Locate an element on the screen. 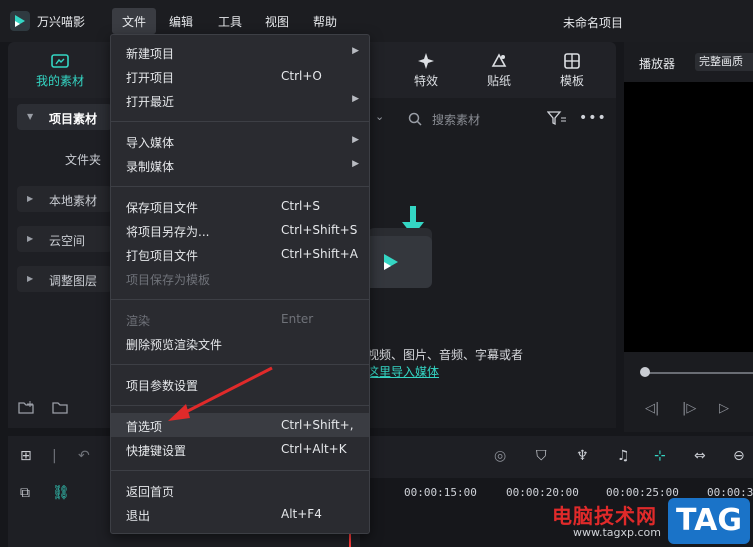  search-input: 搜索素材 is located at coordinates (456, 119).